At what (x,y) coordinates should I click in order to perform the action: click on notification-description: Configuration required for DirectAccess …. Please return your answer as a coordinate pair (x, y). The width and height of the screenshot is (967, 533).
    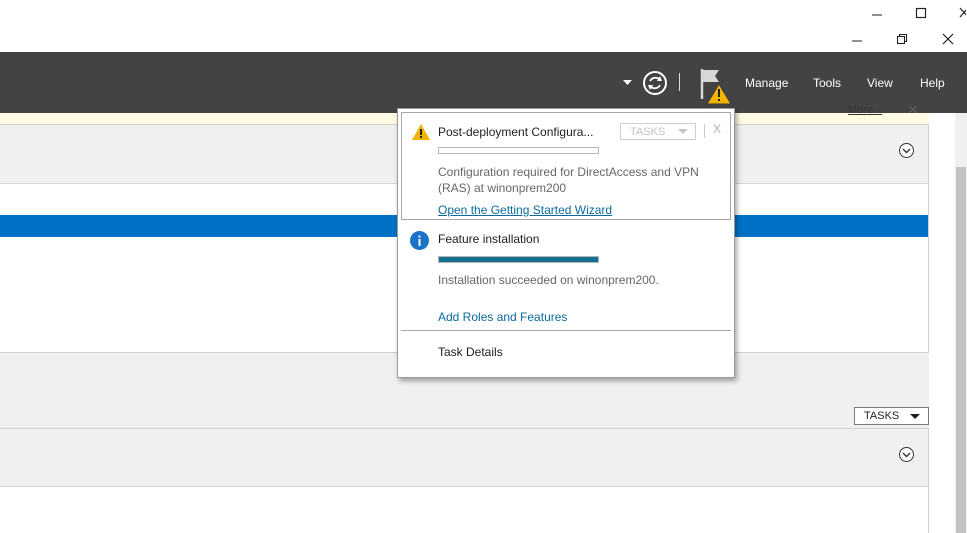
    Looking at the image, I should click on (568, 180).